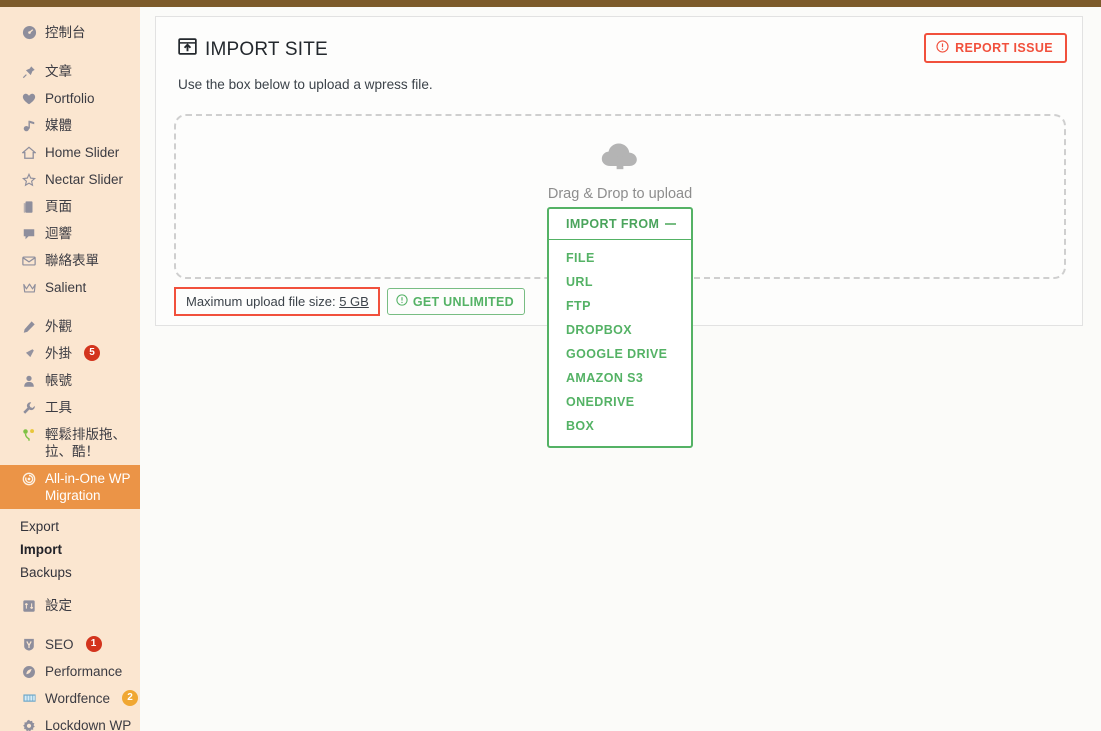 The height and width of the screenshot is (731, 1101). I want to click on pages-icon, so click(29, 206).